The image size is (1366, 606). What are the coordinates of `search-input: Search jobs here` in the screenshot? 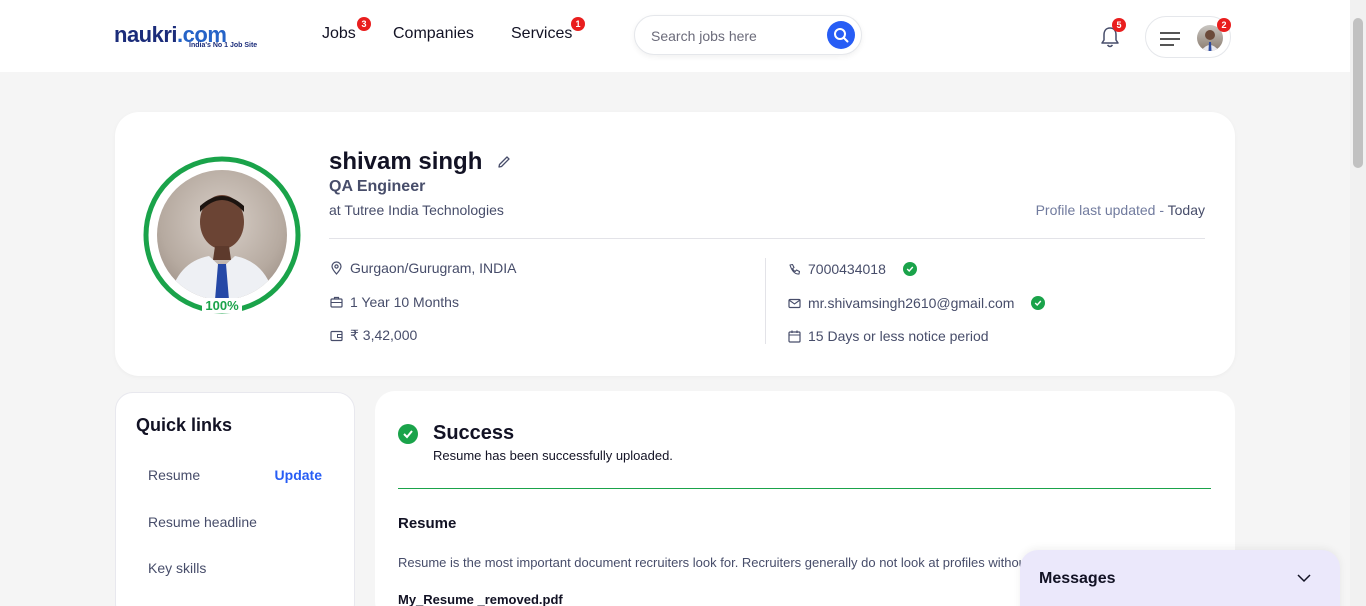 It's located at (704, 36).